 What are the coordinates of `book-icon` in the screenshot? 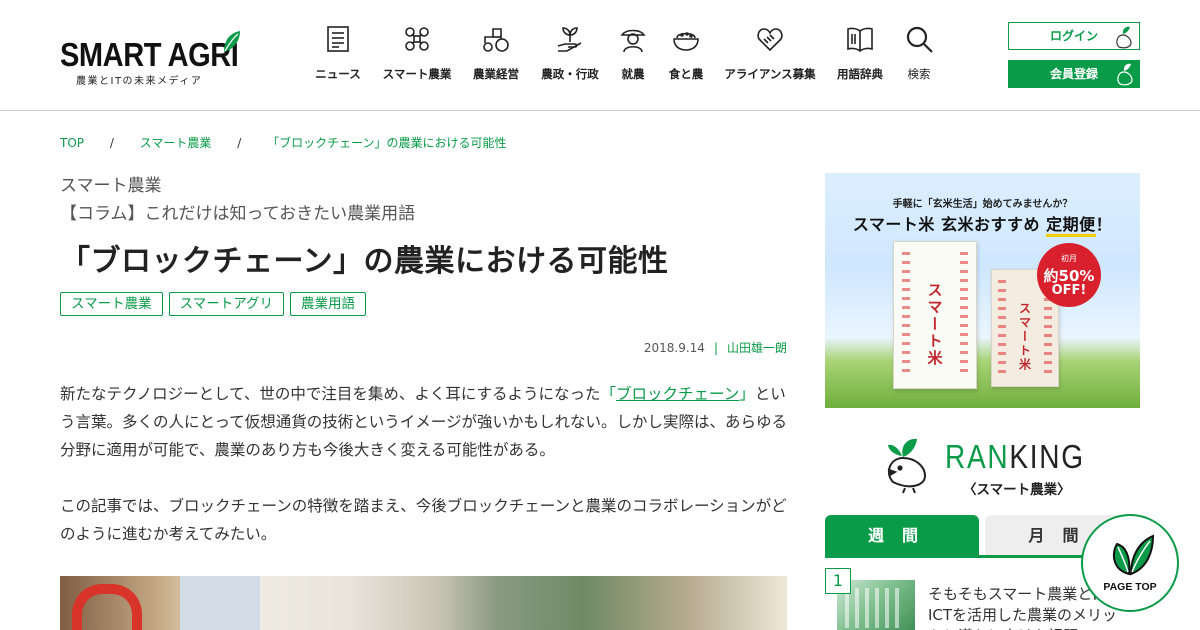 It's located at (860, 39).